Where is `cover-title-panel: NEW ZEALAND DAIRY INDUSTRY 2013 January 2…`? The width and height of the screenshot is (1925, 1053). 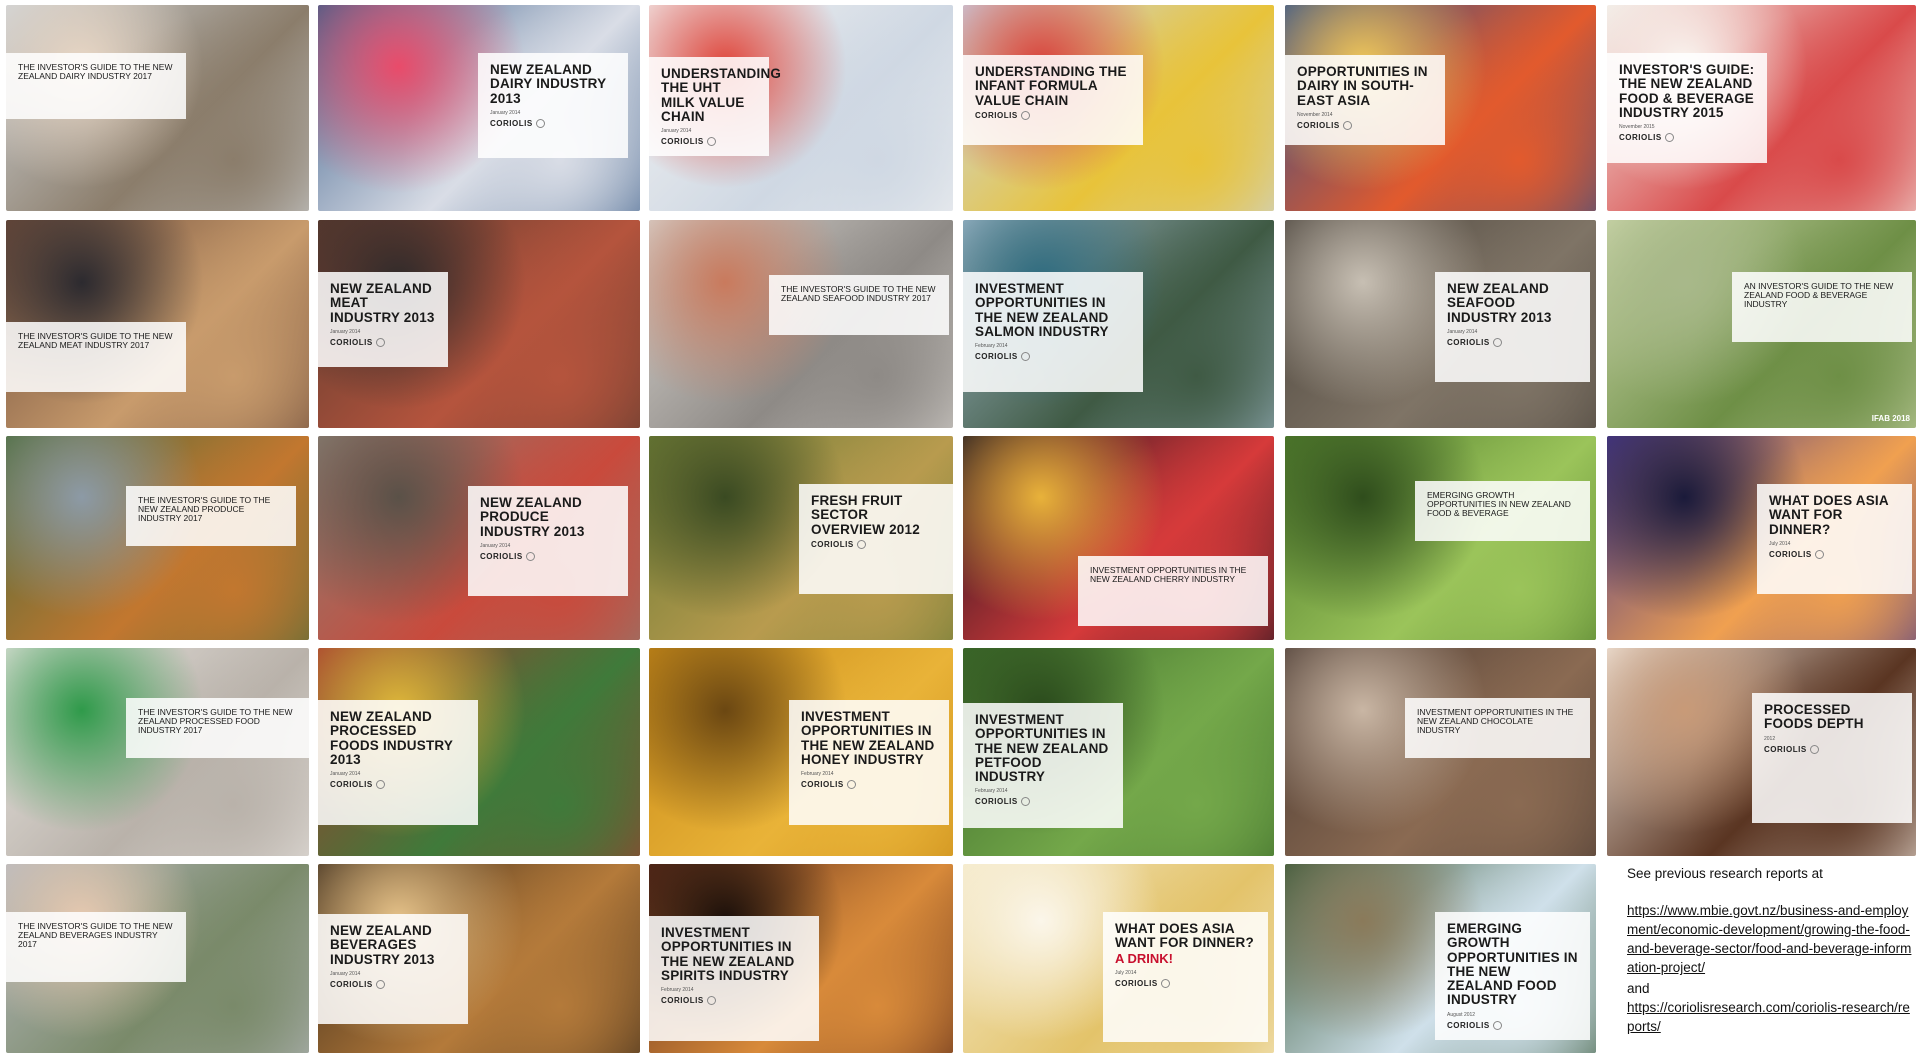 cover-title-panel: NEW ZEALAND DAIRY INDUSTRY 2013 January 2… is located at coordinates (553, 105).